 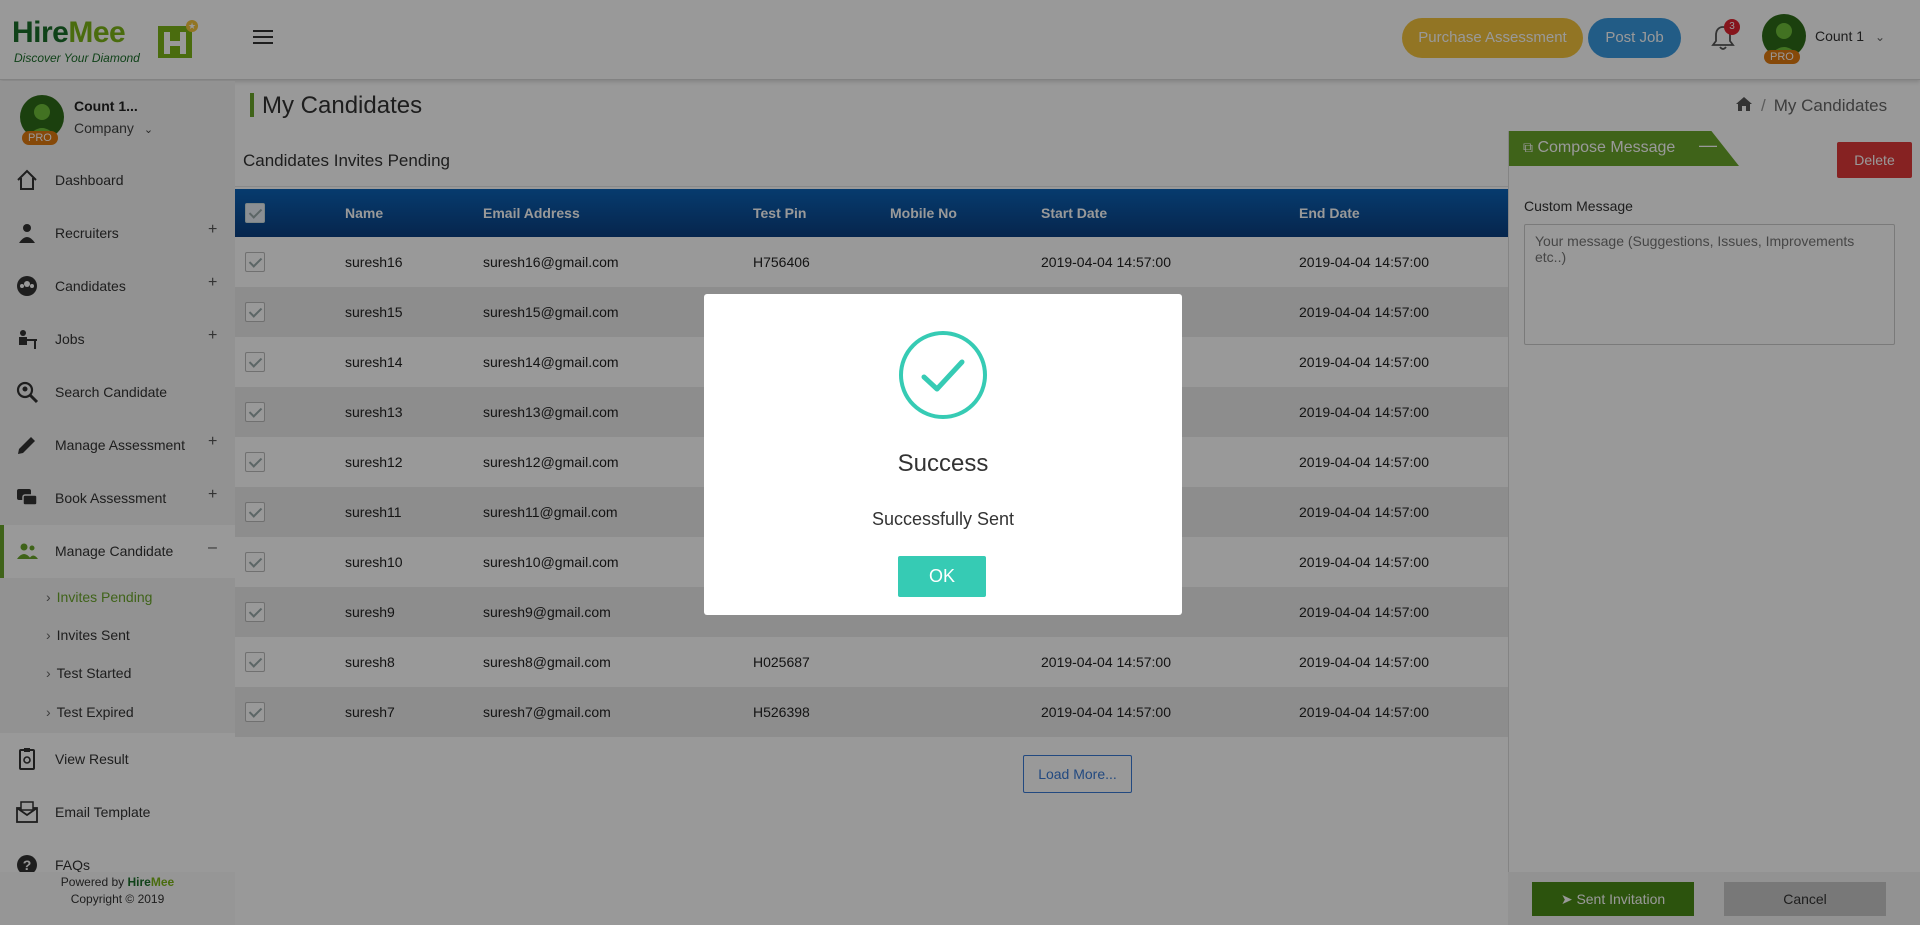 I want to click on success-check-icon, so click(x=943, y=375).